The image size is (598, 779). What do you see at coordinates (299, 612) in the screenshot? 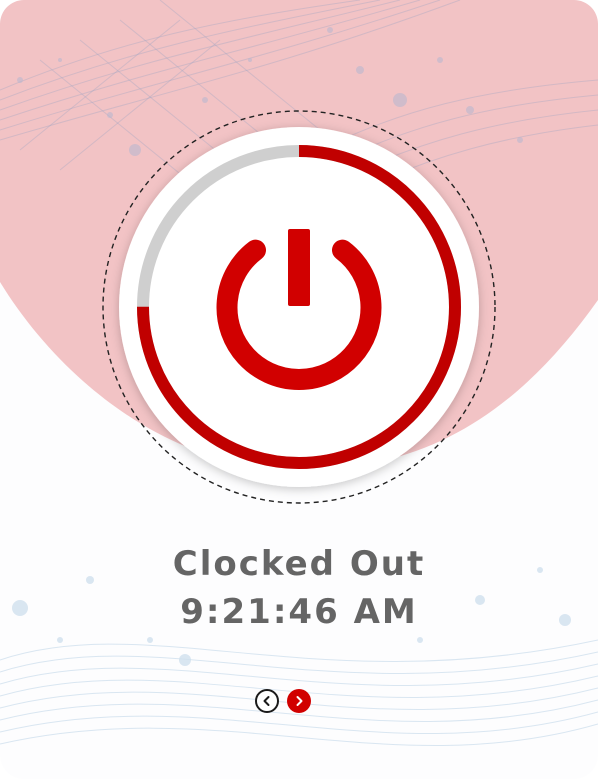
I see `clock-status-time: 9:21:46 AM` at bounding box center [299, 612].